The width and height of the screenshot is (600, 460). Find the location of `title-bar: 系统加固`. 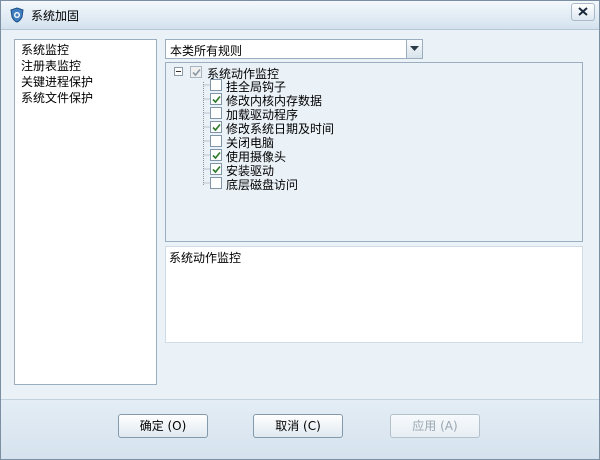

title-bar: 系统加固 is located at coordinates (300, 15).